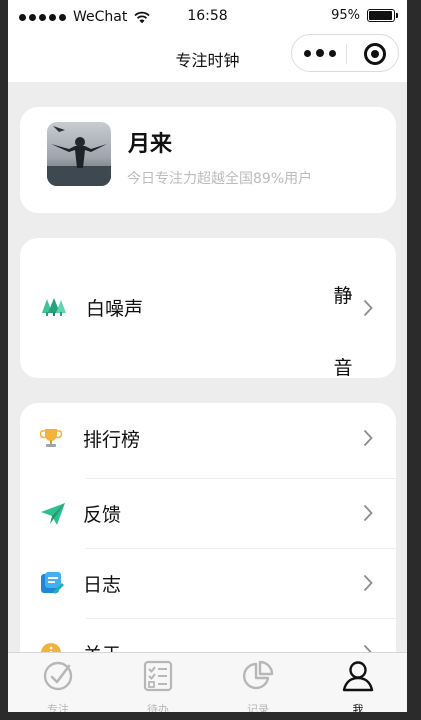  I want to click on menu-item-feedback: 反馈, so click(208, 513).